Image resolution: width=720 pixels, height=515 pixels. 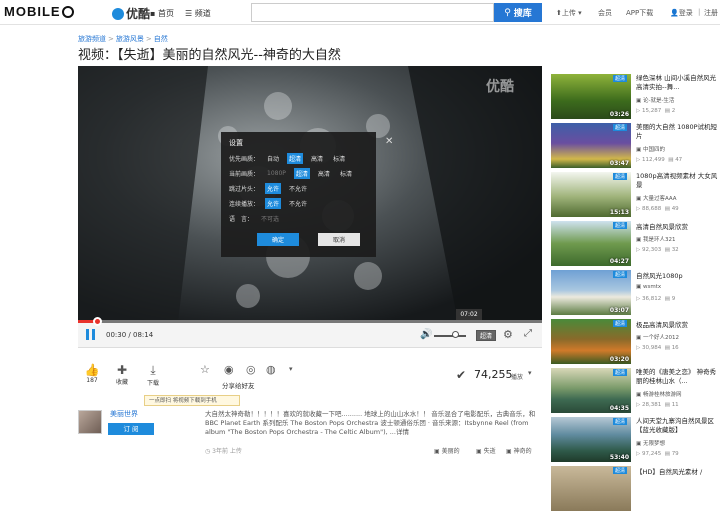 What do you see at coordinates (339, 239) in the screenshot?
I see `cancel-button: 取消` at bounding box center [339, 239].